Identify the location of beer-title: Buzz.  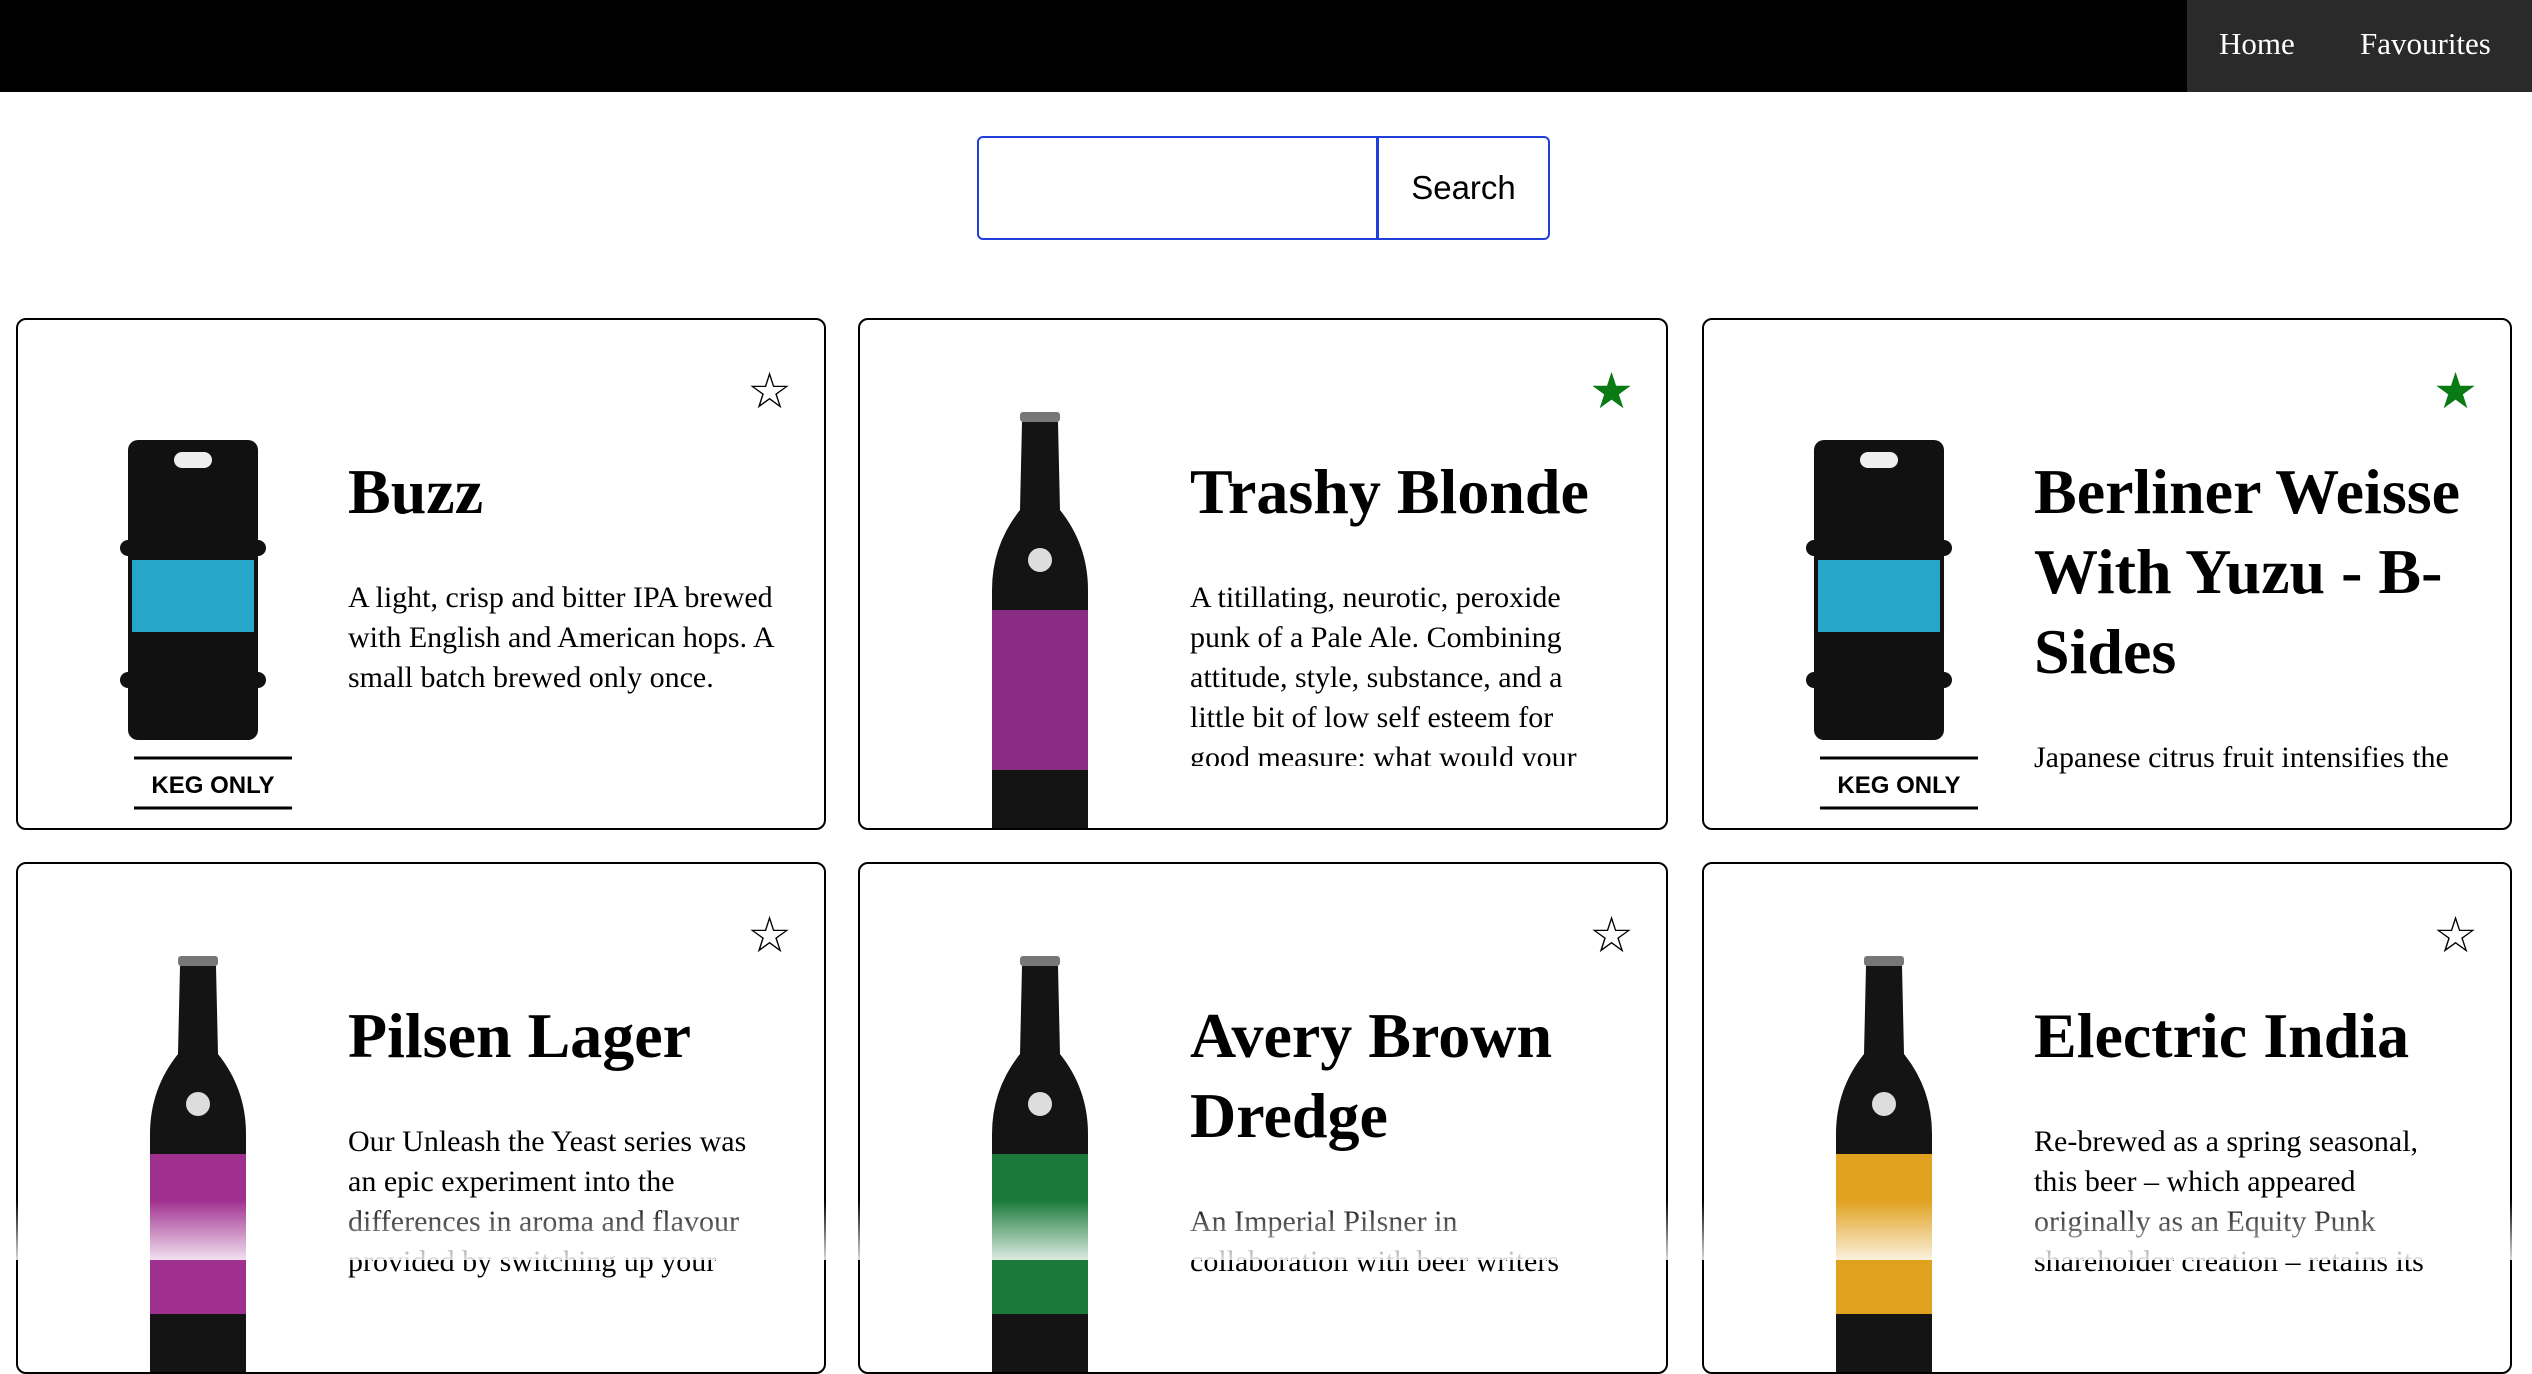
(416, 491).